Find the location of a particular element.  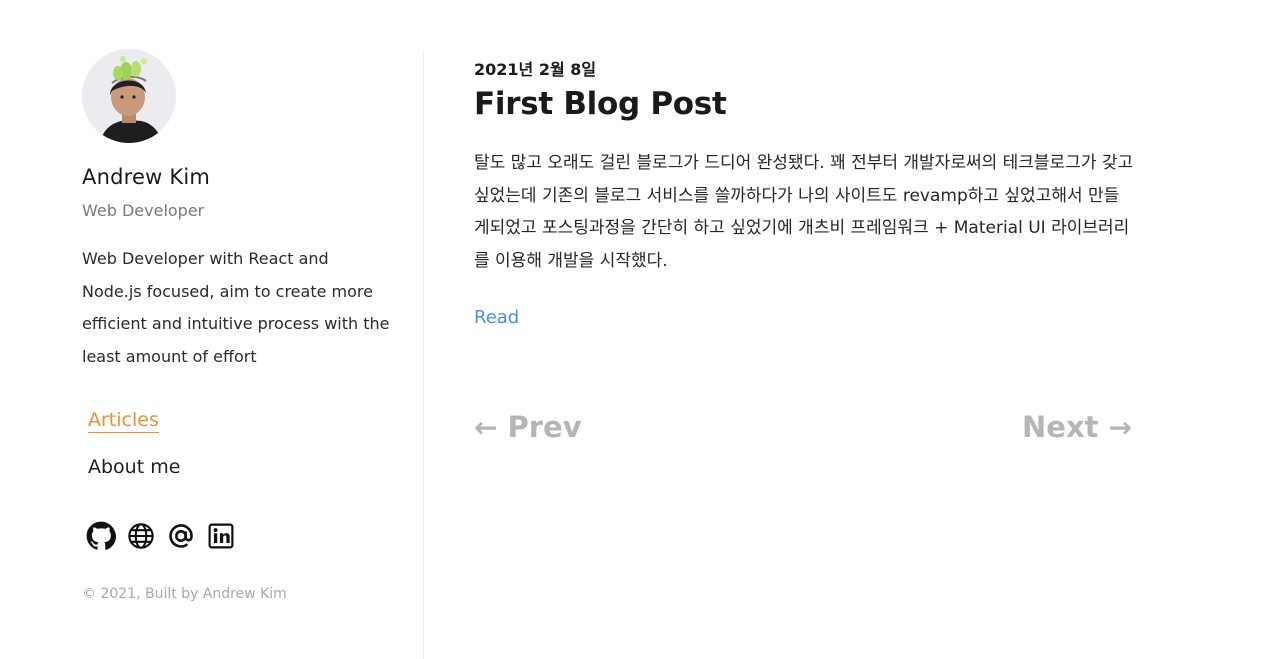

author-name: Andrew Kim is located at coordinates (146, 177).